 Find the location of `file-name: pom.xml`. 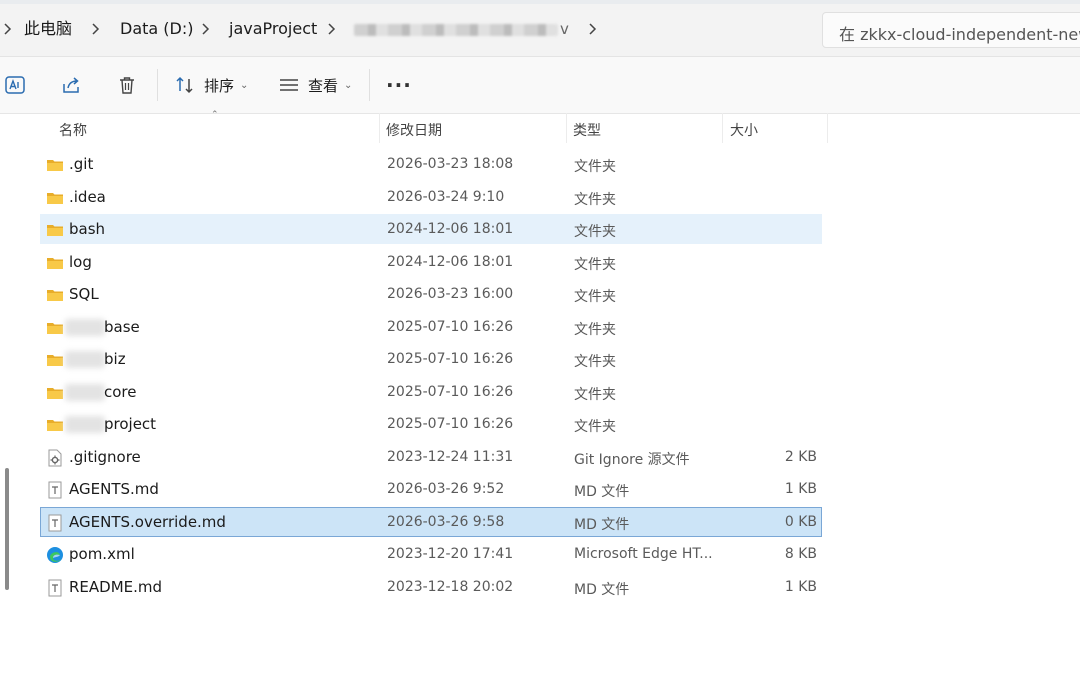

file-name: pom.xml is located at coordinates (102, 554).